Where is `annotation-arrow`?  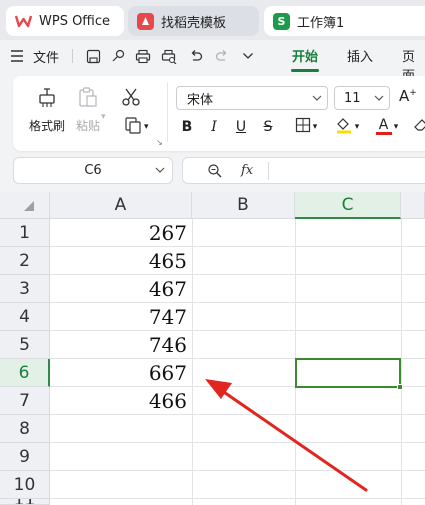
annotation-arrow is located at coordinates (286, 435).